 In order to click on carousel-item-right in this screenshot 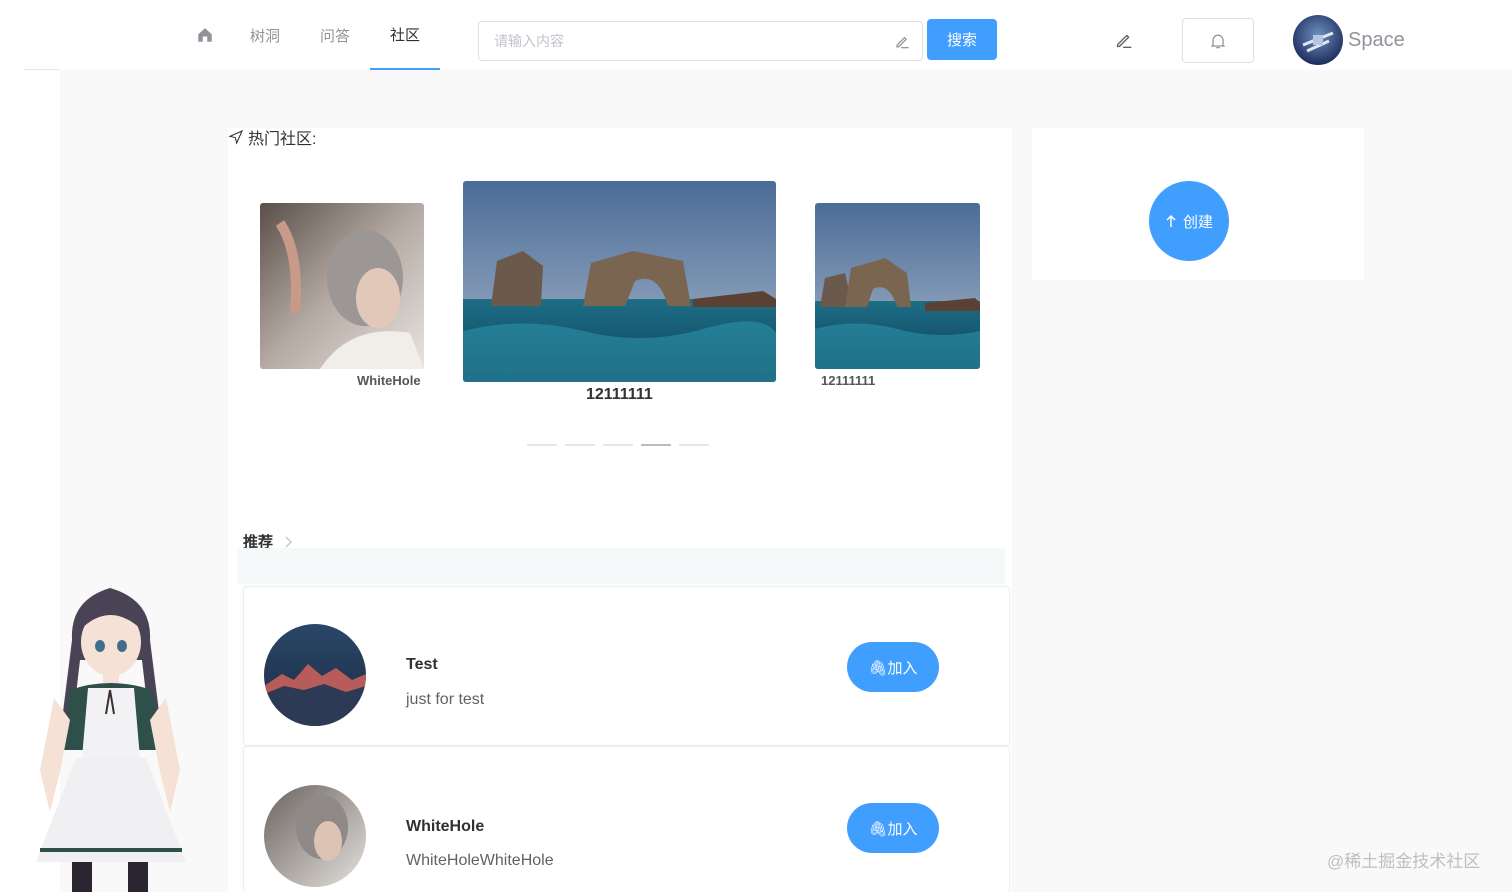, I will do `click(897, 286)`.